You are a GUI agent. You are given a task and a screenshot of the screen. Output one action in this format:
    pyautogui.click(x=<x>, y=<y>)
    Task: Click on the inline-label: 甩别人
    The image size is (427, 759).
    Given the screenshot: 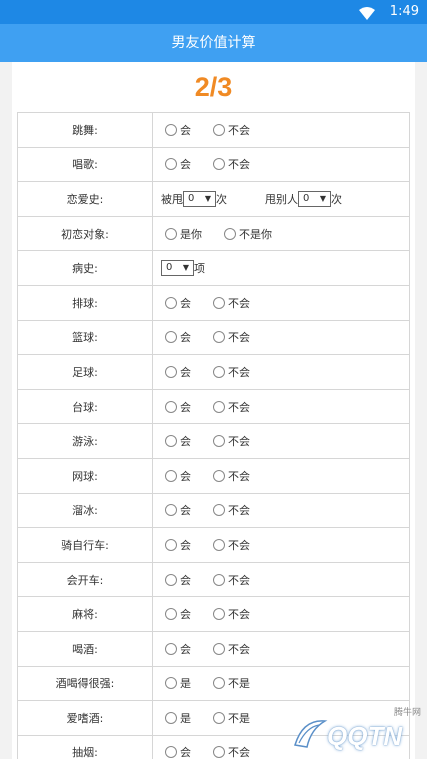 What is the action you would take?
    pyautogui.click(x=281, y=199)
    